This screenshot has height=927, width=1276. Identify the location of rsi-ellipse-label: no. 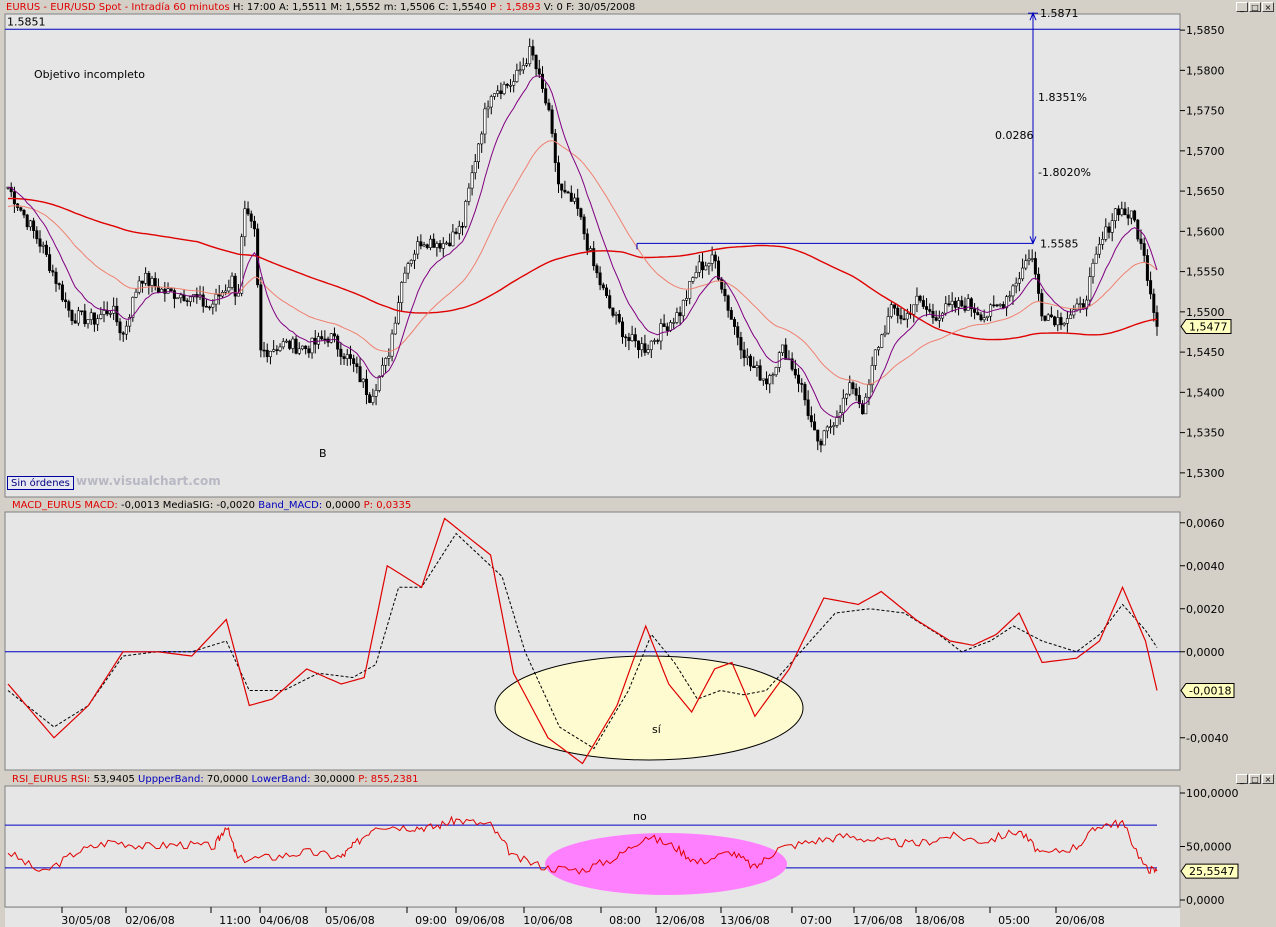
(640, 816).